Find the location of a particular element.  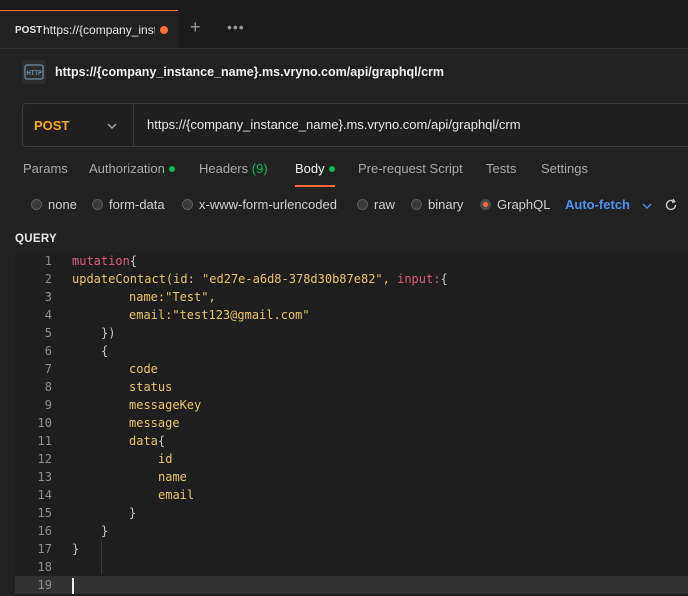

code-token: code is located at coordinates (143, 369).